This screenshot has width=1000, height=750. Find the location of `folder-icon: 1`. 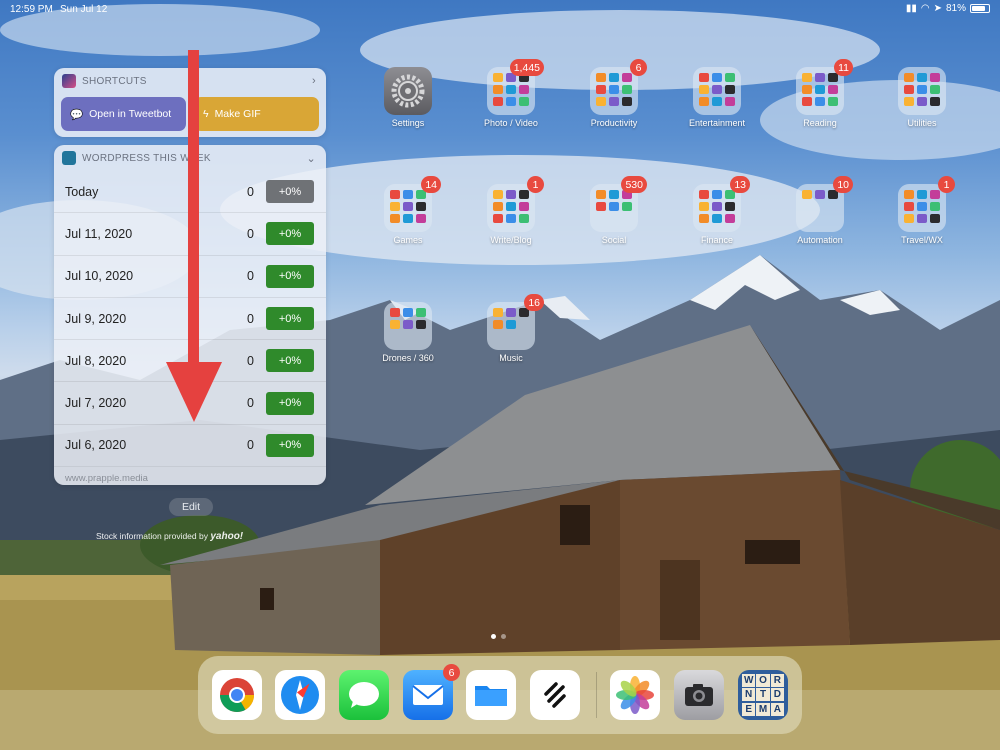

folder-icon: 1 is located at coordinates (515, 204).